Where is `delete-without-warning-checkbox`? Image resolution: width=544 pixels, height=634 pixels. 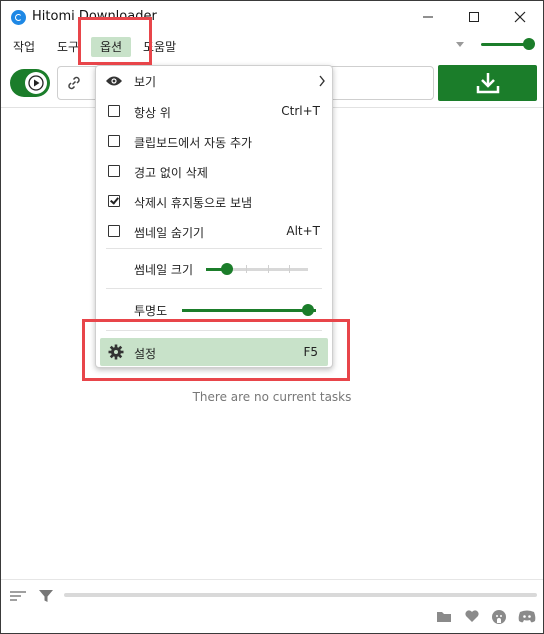
delete-without-warning-checkbox is located at coordinates (114, 171).